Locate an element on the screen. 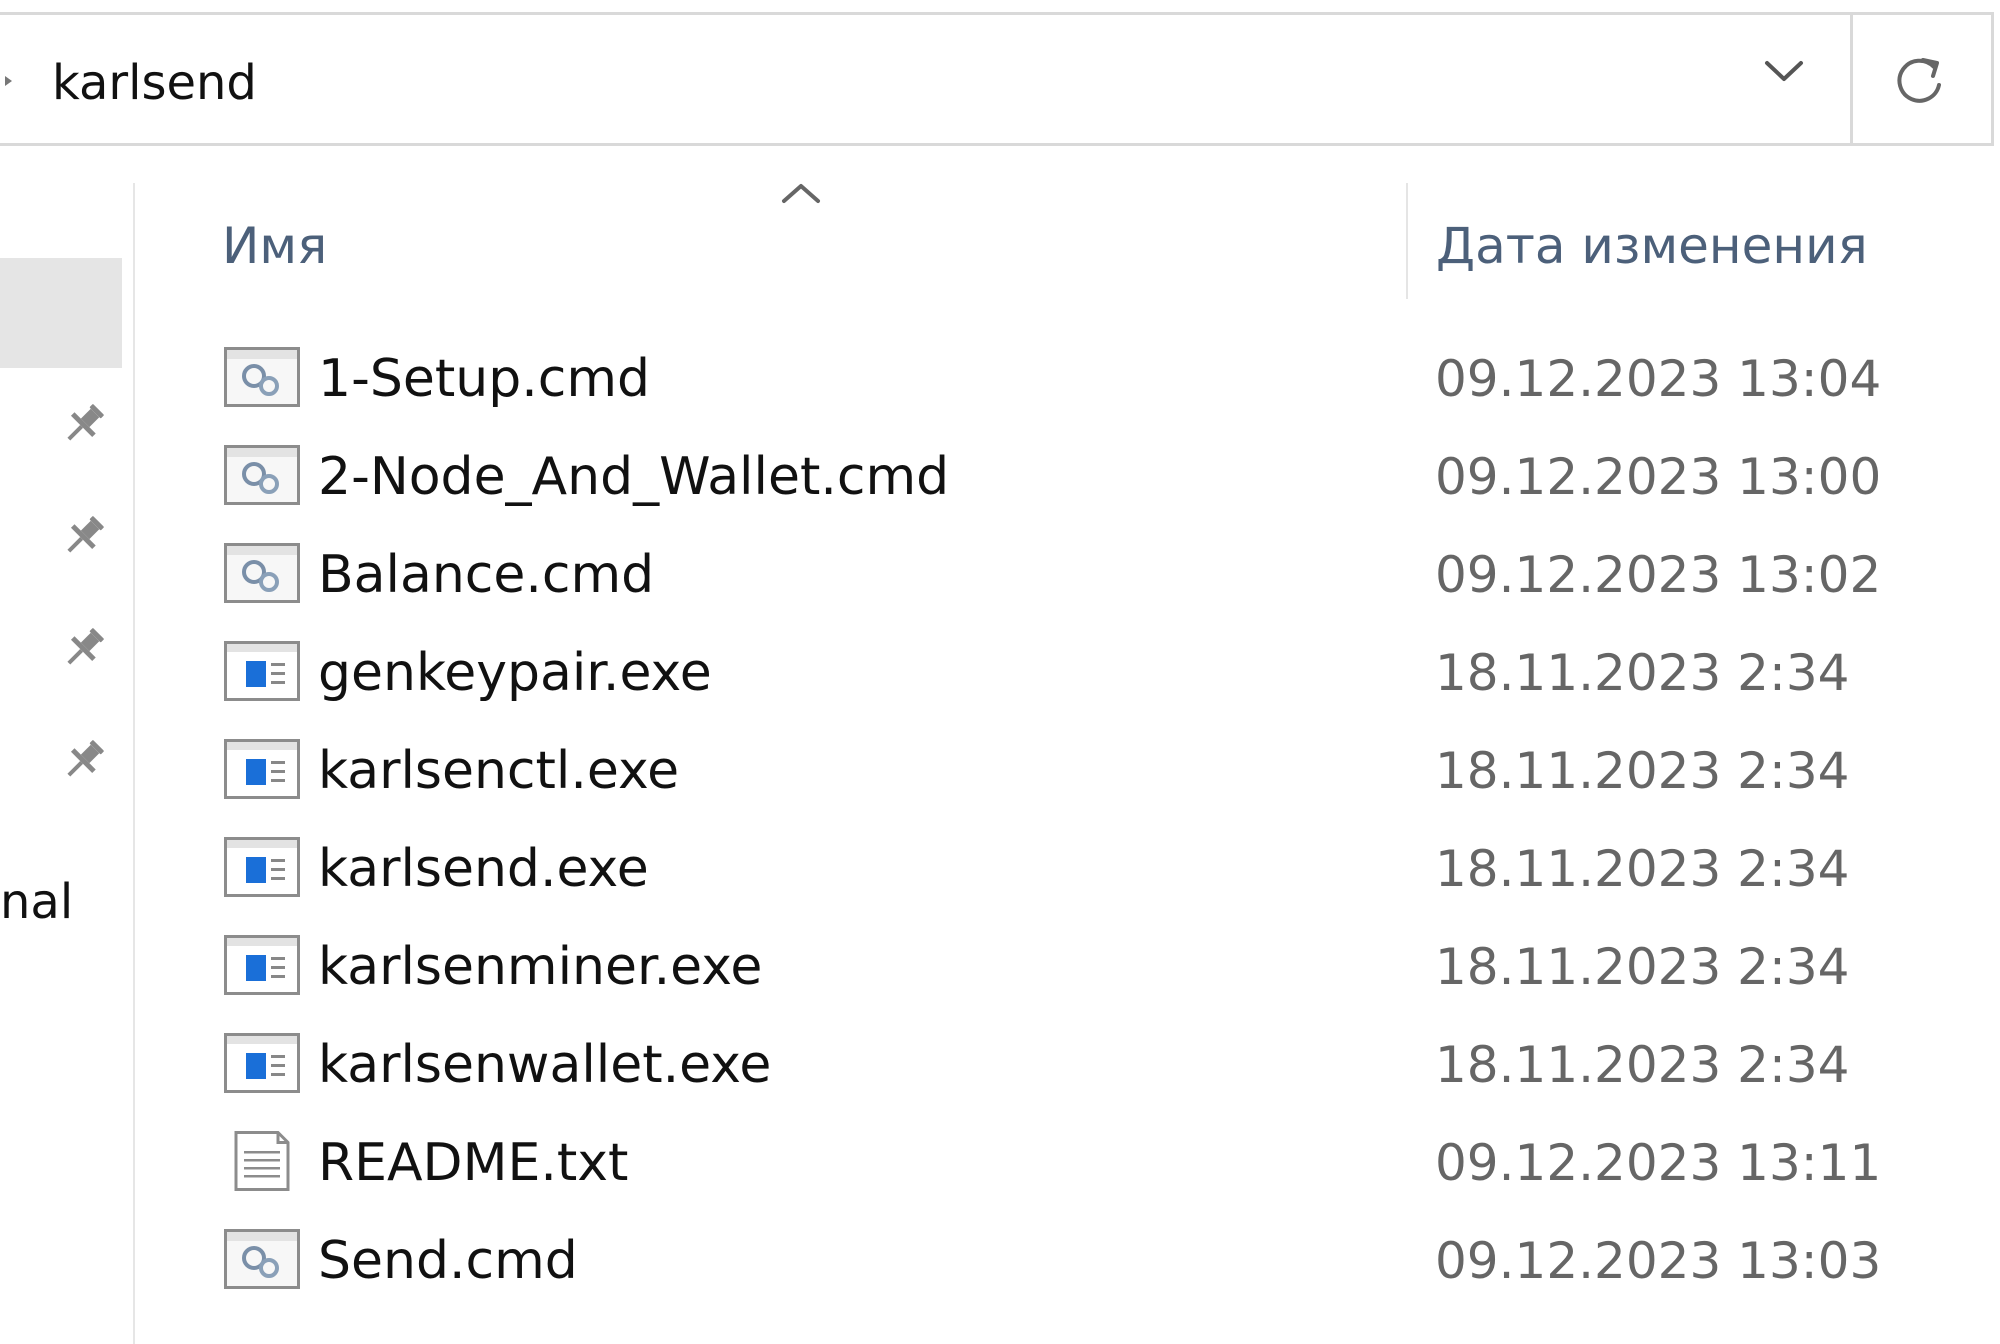 The width and height of the screenshot is (2000, 1344). file-name: 1-Setup.cmd is located at coordinates (484, 379).